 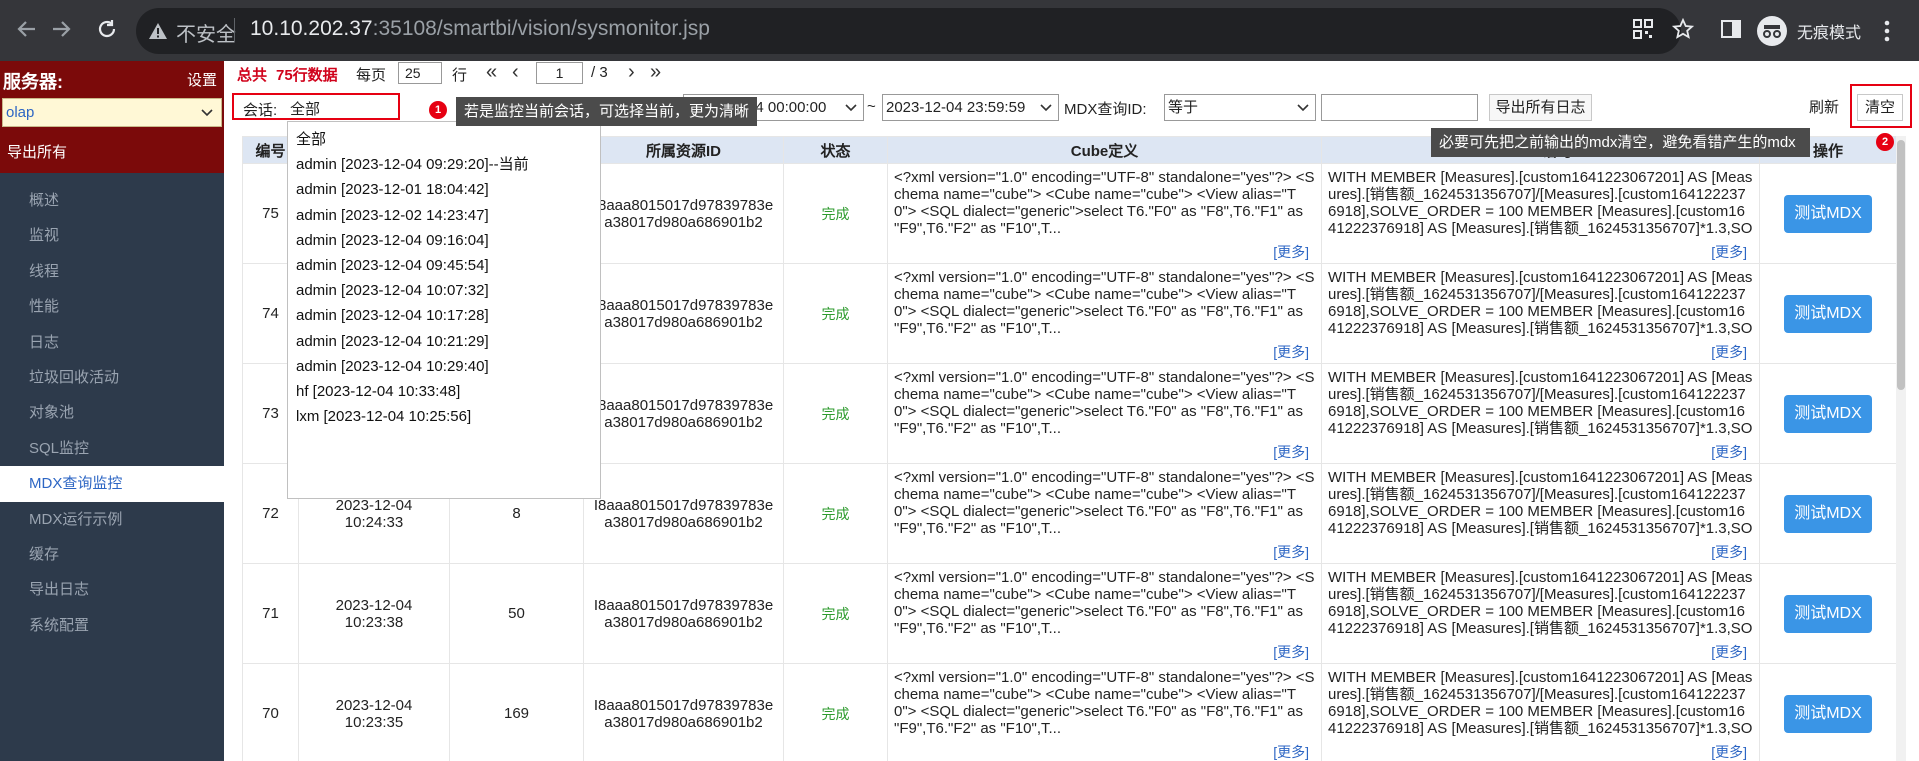 What do you see at coordinates (202, 79) in the screenshot?
I see `settings-link: 设置` at bounding box center [202, 79].